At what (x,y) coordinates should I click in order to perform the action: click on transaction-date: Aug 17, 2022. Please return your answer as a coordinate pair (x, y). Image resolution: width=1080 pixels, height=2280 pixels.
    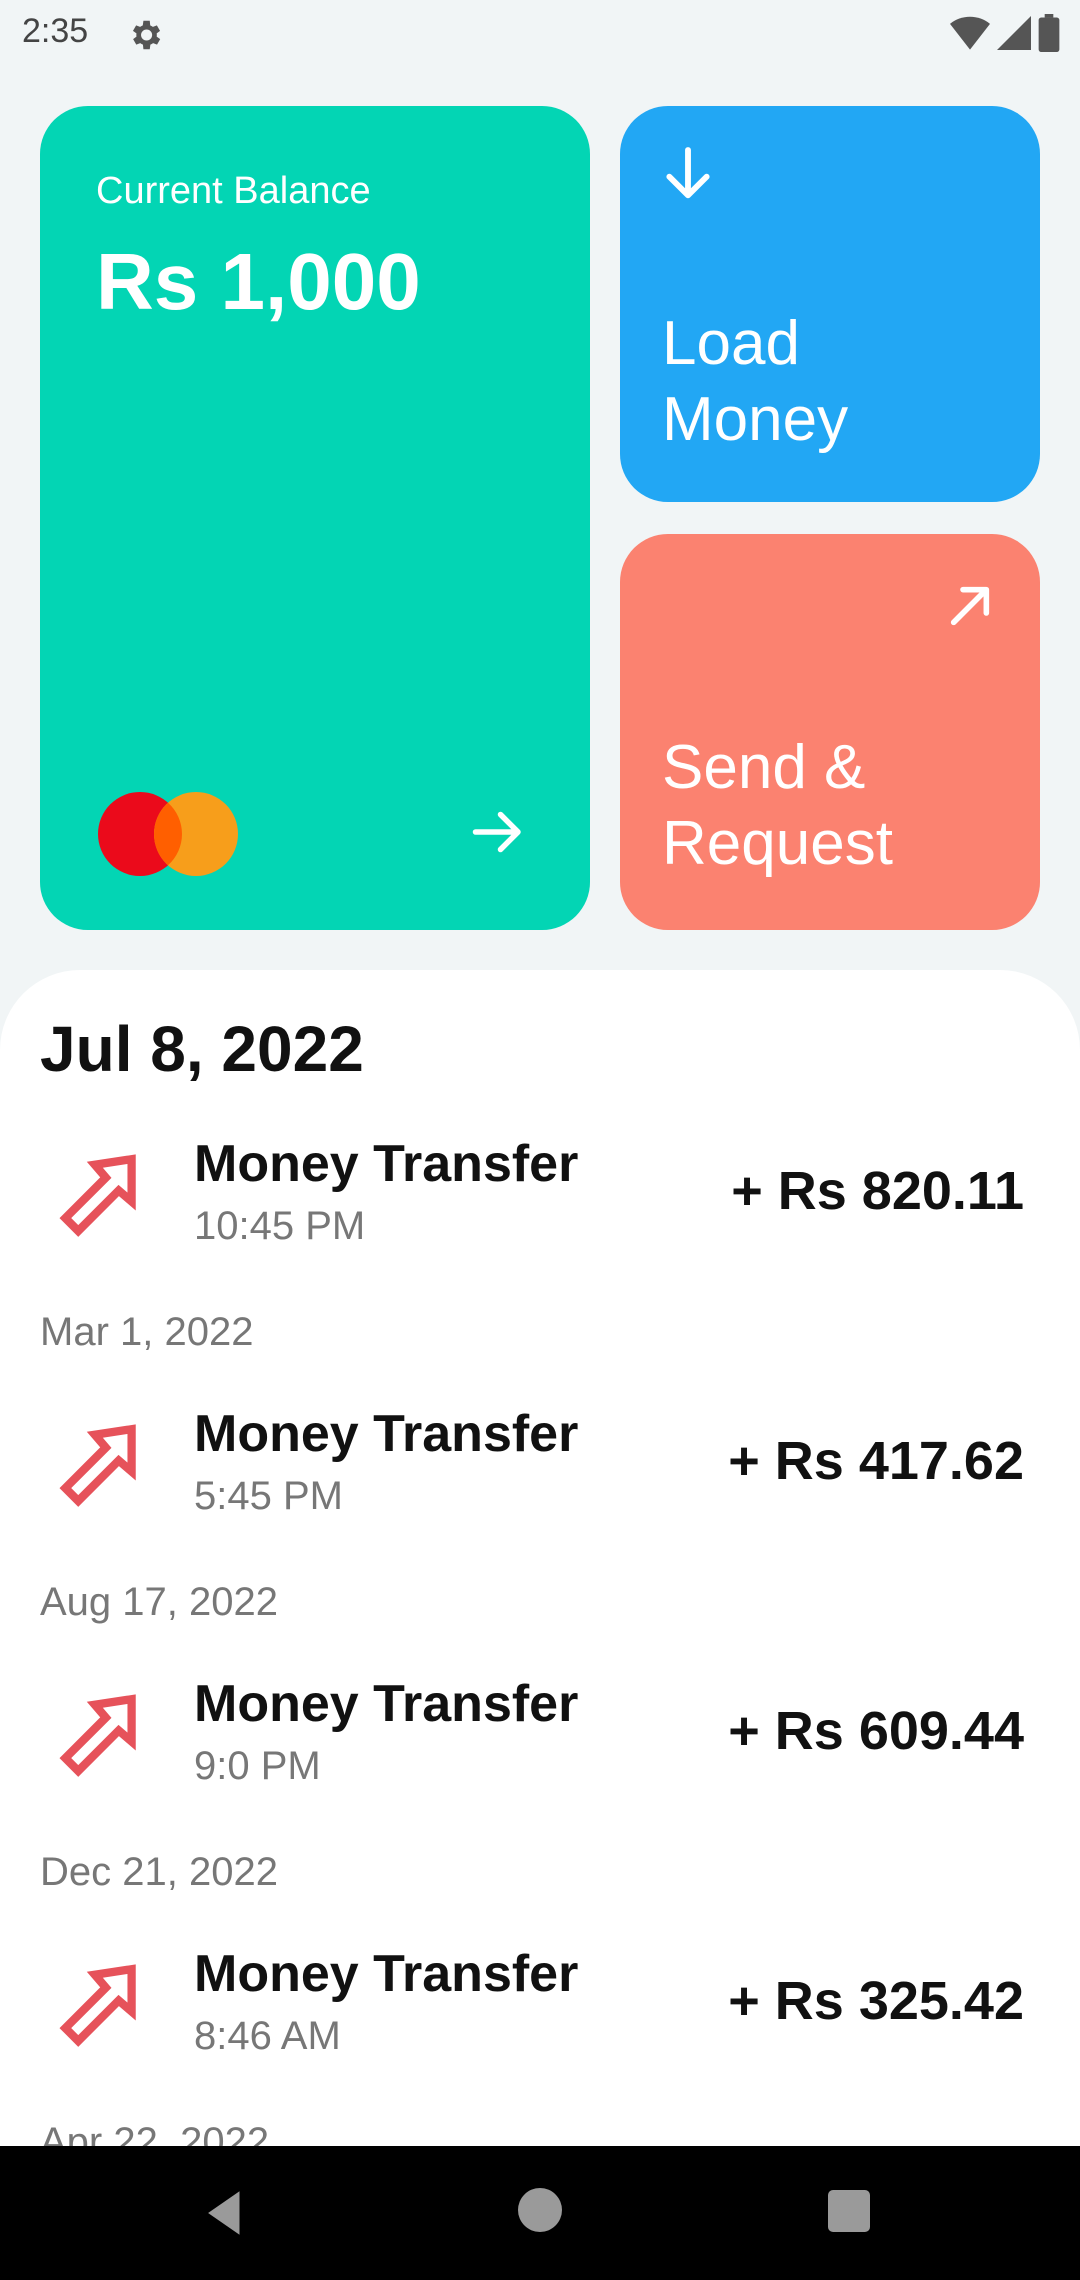
    Looking at the image, I should click on (159, 1602).